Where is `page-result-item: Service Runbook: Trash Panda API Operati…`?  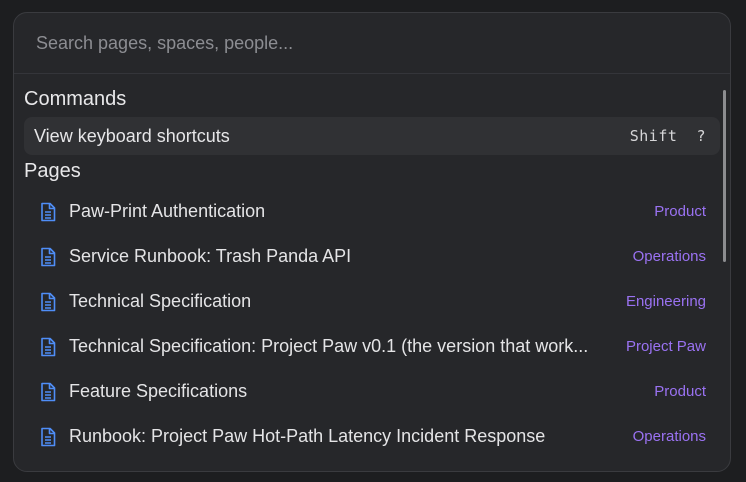 page-result-item: Service Runbook: Trash Panda API Operati… is located at coordinates (372, 256).